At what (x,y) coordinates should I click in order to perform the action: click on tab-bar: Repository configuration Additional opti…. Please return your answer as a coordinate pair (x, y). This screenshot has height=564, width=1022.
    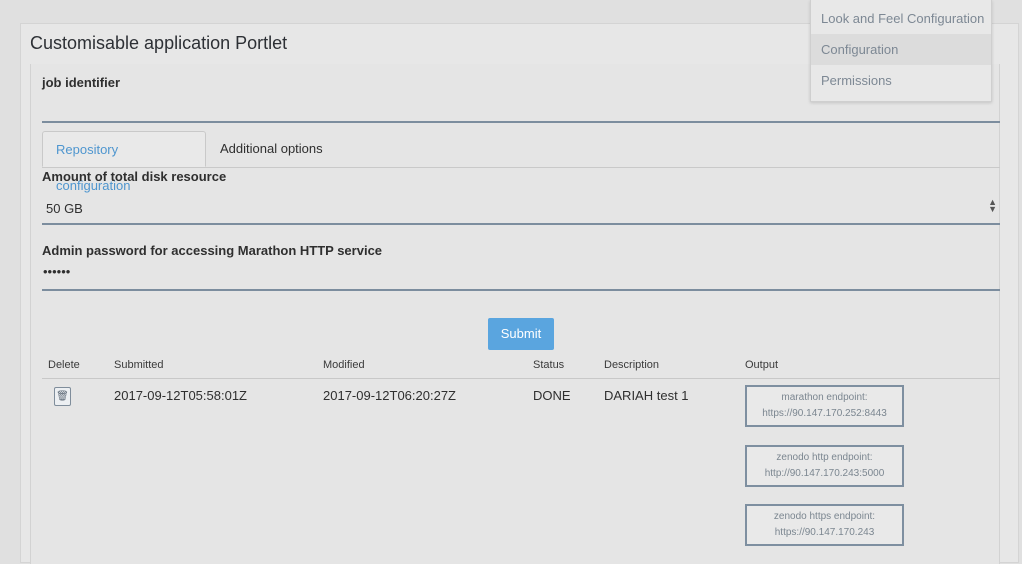
    Looking at the image, I should click on (521, 162).